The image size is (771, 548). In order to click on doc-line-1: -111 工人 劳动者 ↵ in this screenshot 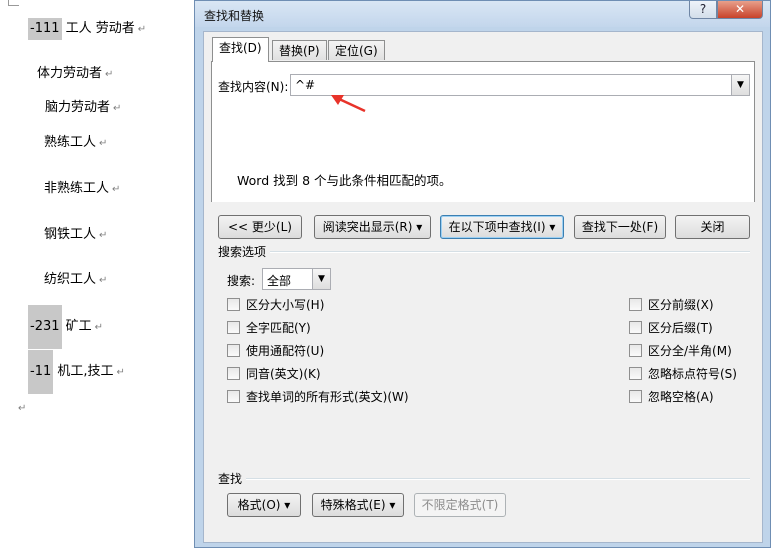, I will do `click(87, 29)`.